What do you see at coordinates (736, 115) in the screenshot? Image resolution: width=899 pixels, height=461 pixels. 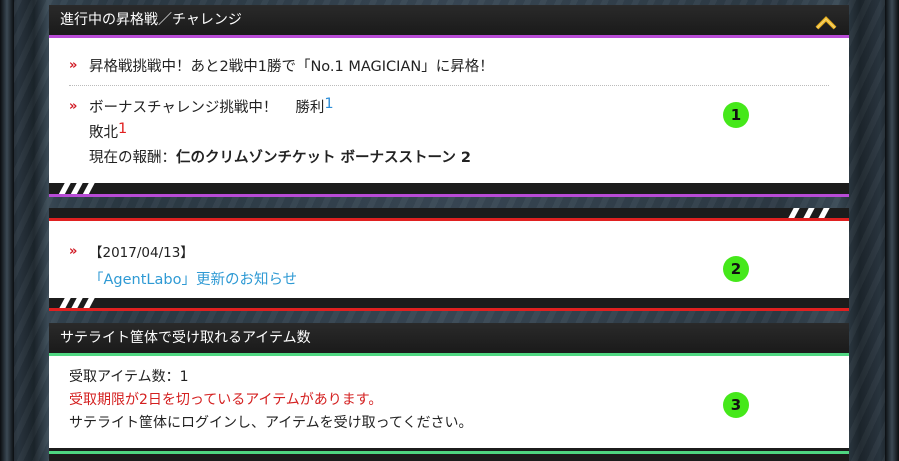 I see `step-badge-1: 1` at bounding box center [736, 115].